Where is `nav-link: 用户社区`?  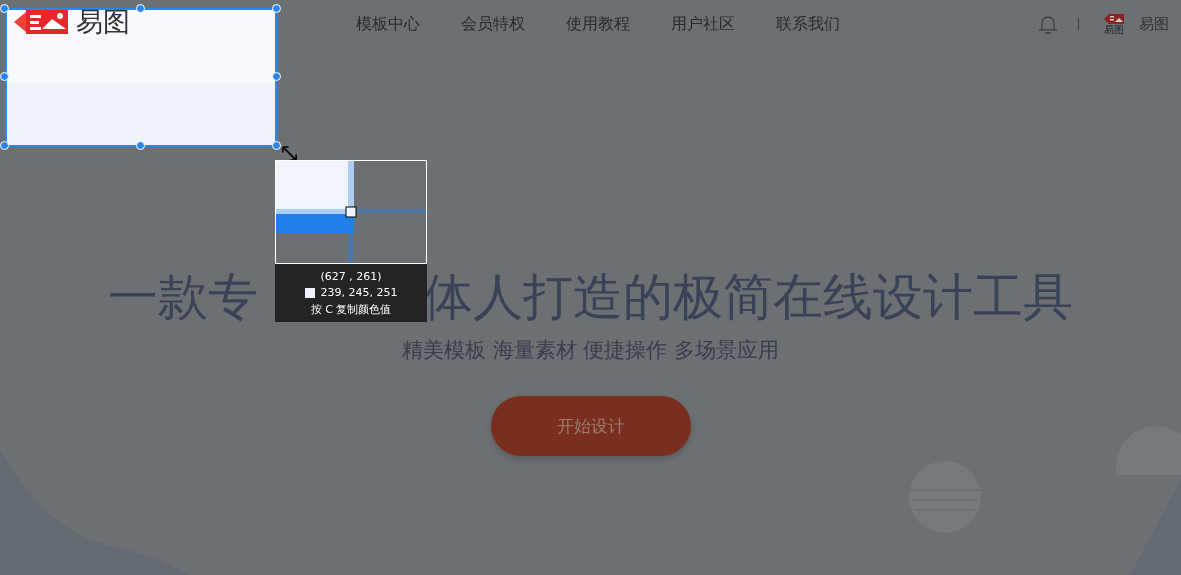
nav-link: 用户社区 is located at coordinates (703, 24).